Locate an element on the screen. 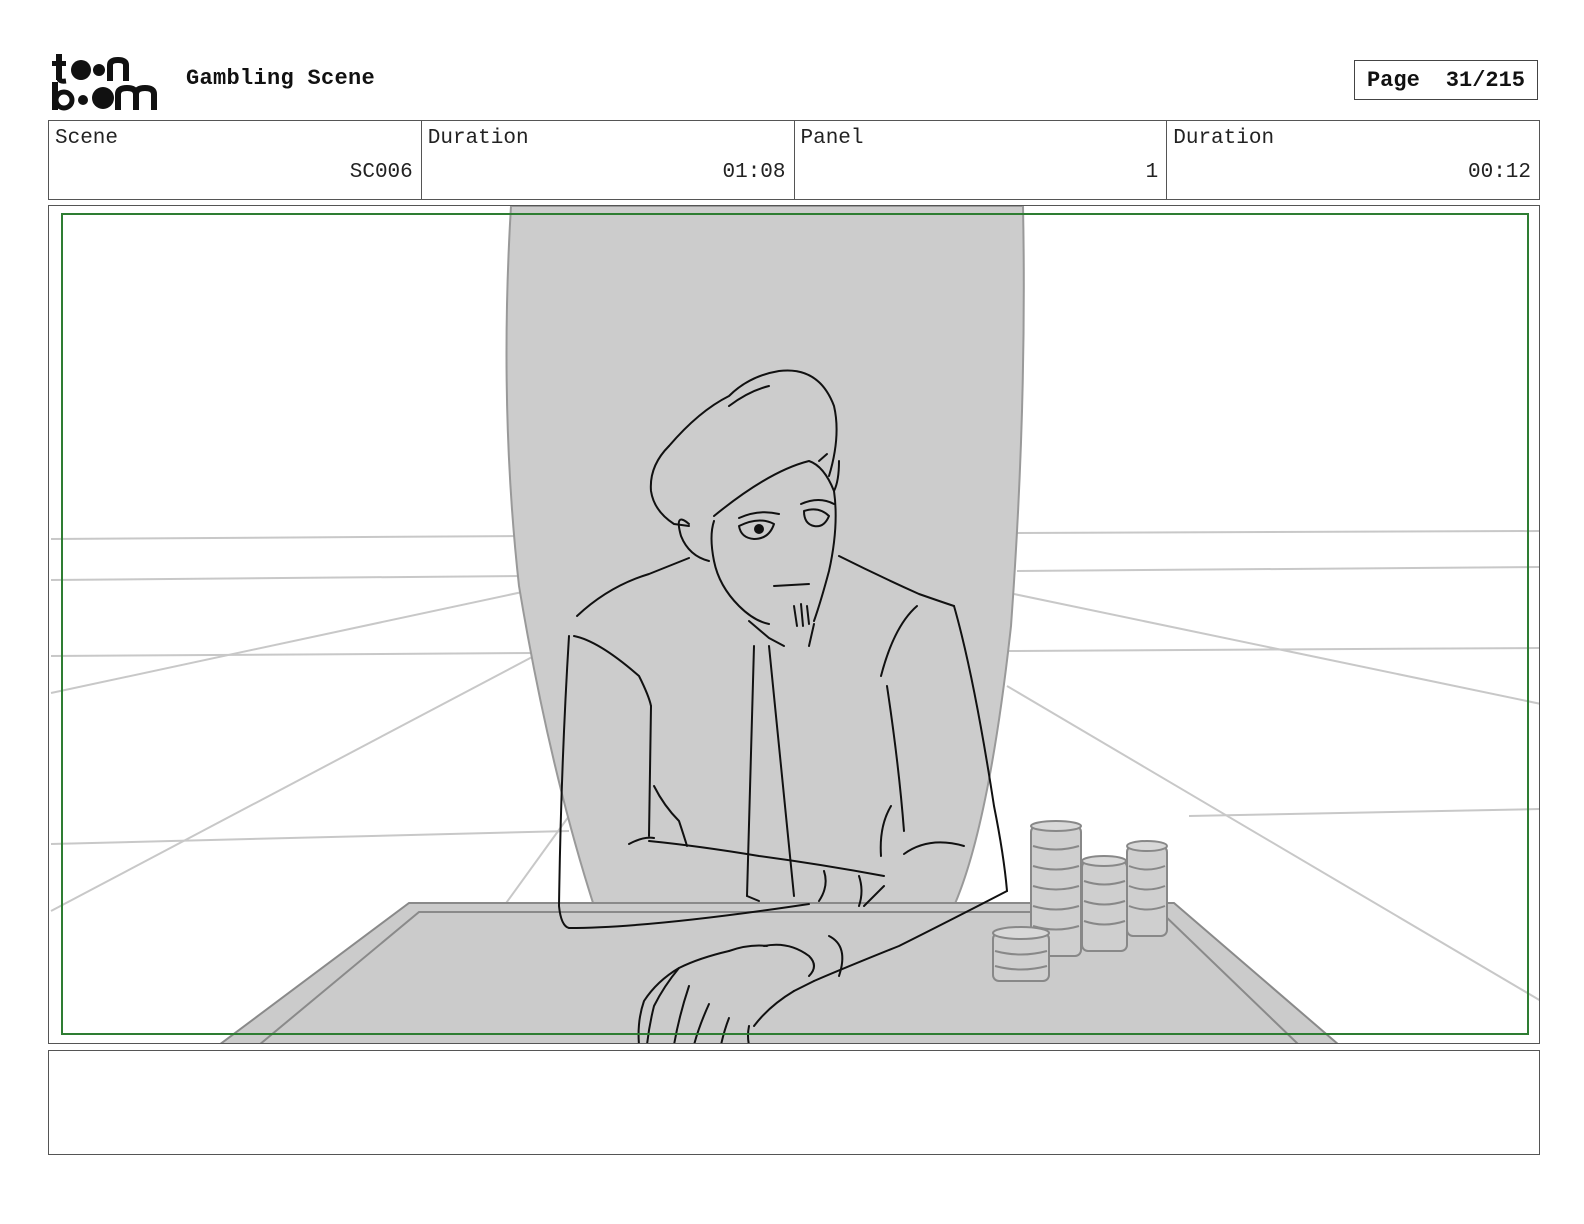  scene-duration-value: 01:08 is located at coordinates (754, 172).